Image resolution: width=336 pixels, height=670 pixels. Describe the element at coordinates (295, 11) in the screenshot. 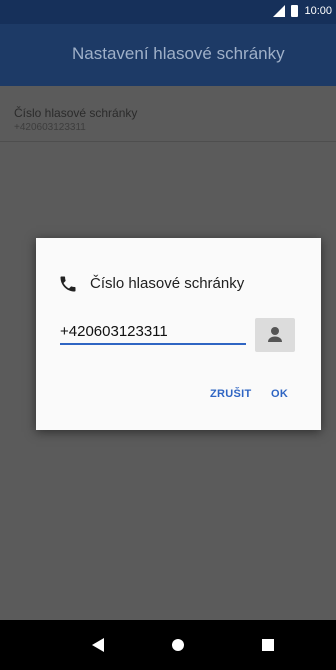

I see `battery-icon` at that location.